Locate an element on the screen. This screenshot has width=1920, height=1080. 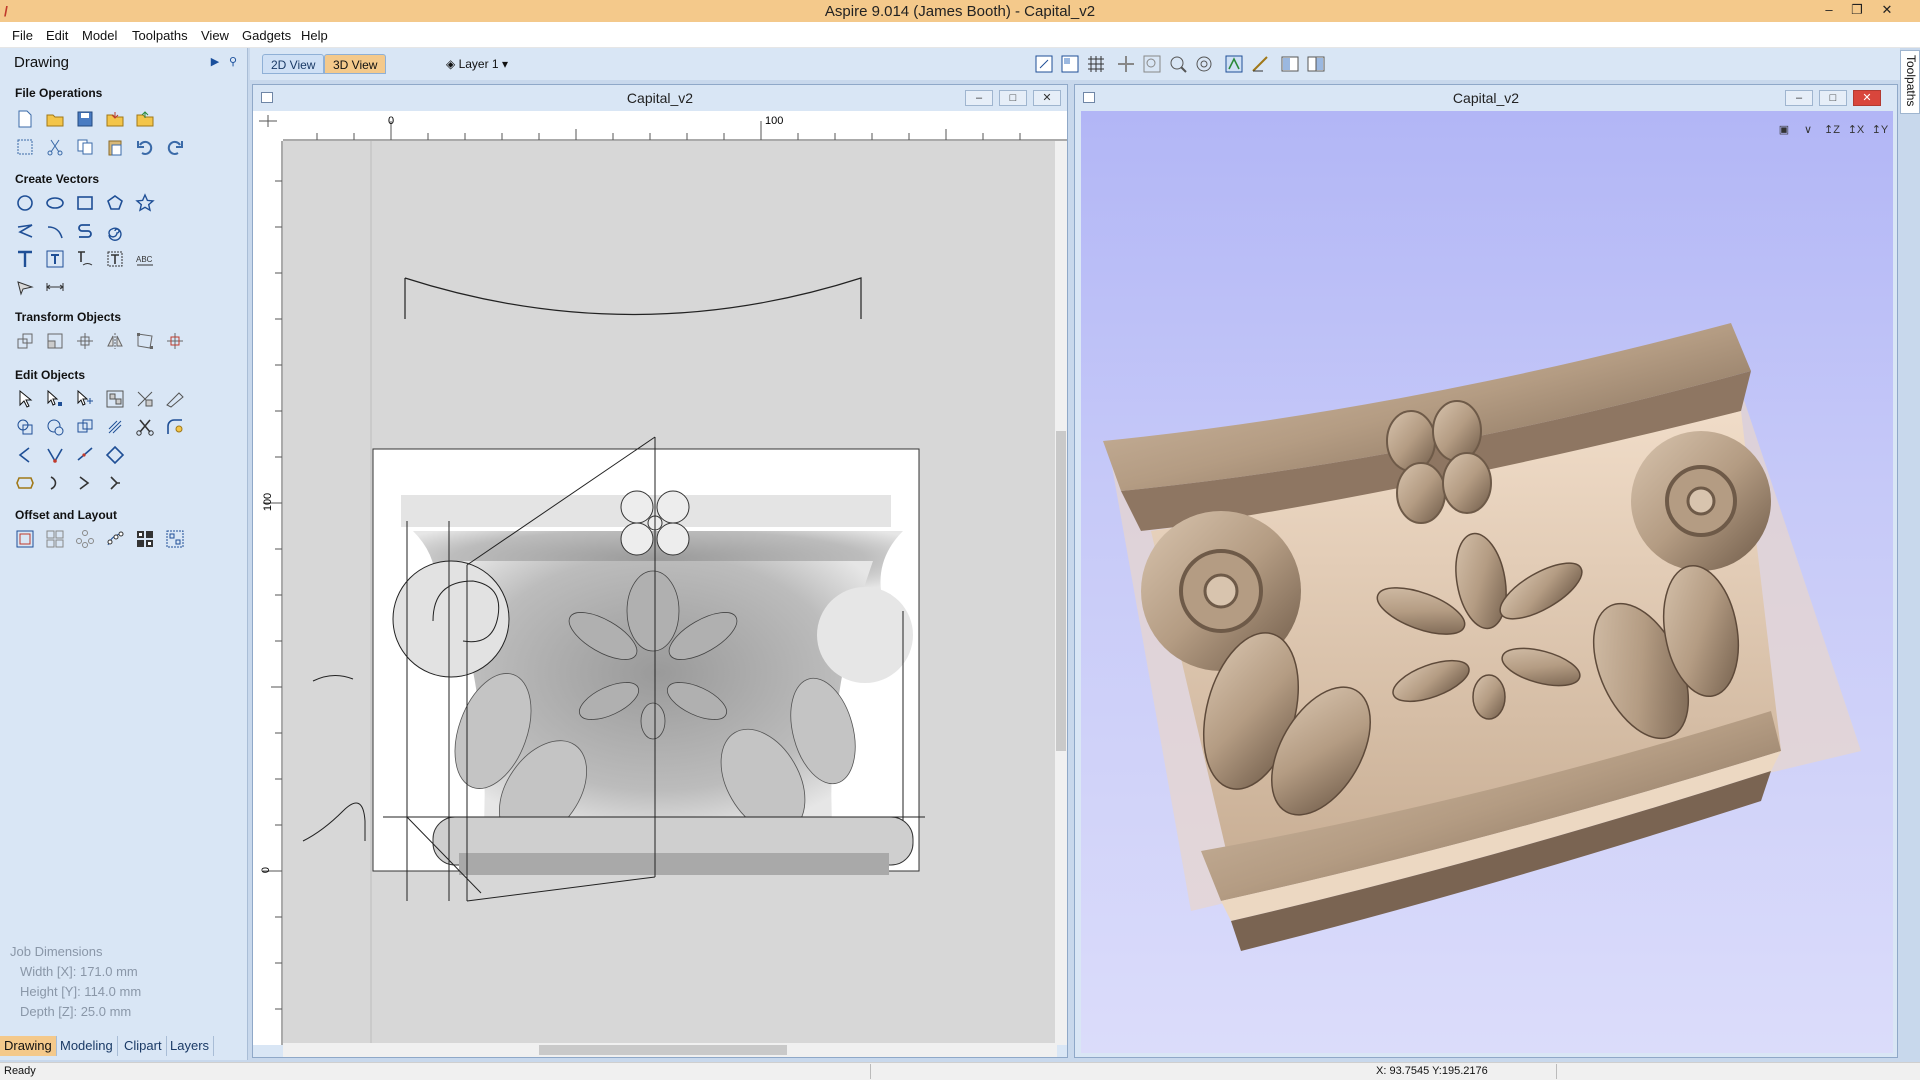
nesting-icon is located at coordinates (145, 539).